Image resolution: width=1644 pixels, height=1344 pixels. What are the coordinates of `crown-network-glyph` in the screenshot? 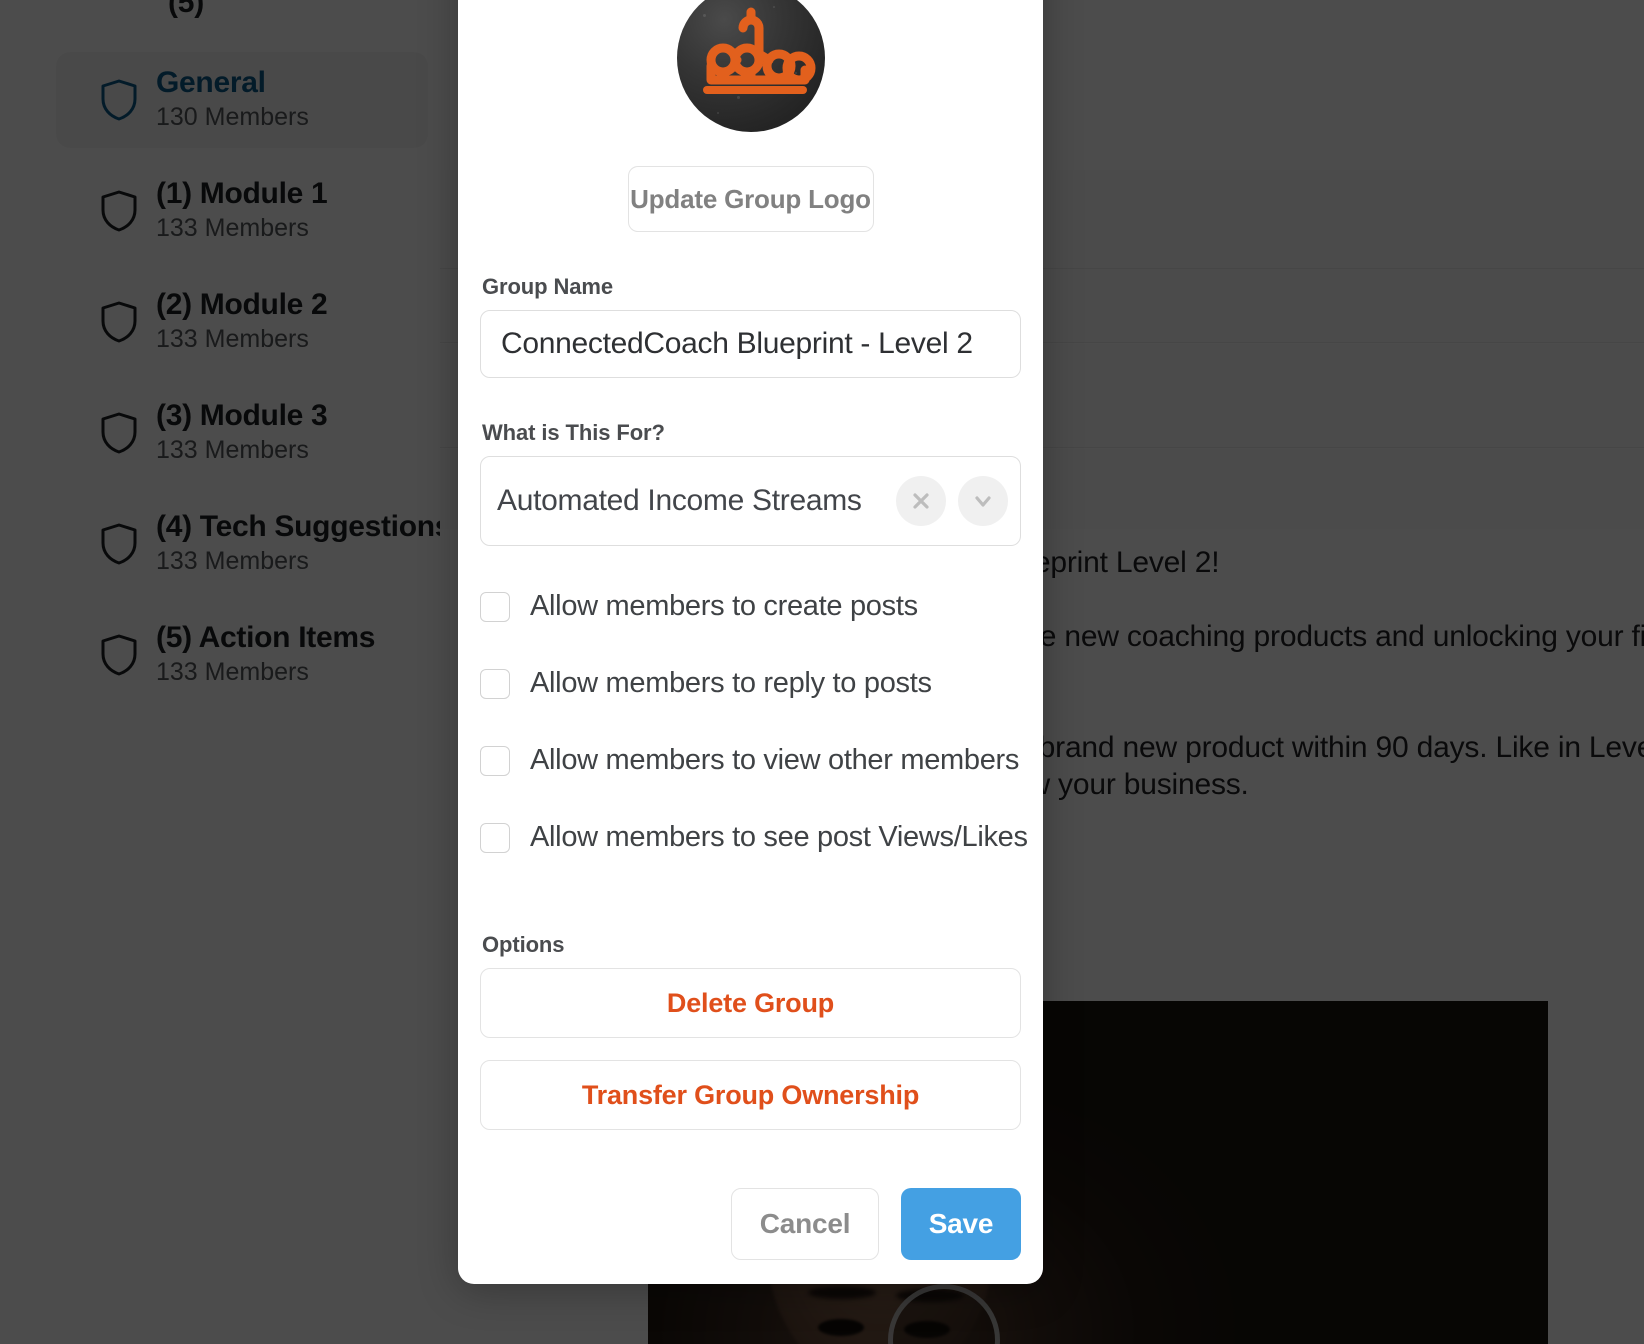 It's located at (758, 50).